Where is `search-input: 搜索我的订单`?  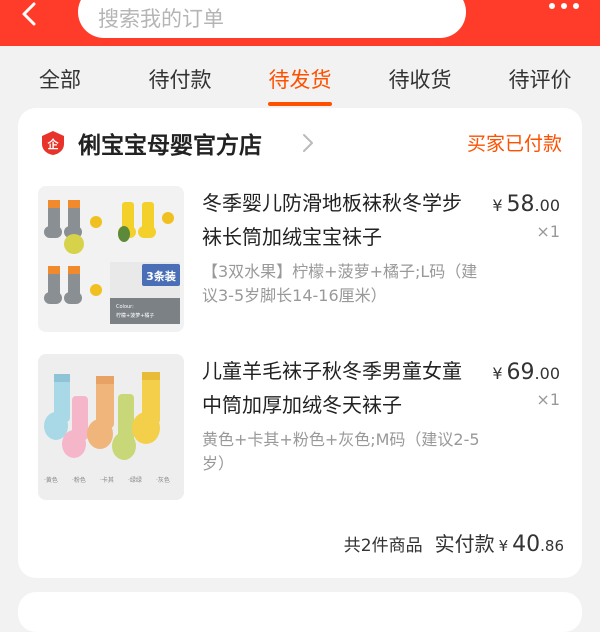 search-input: 搜索我的订单 is located at coordinates (272, 19).